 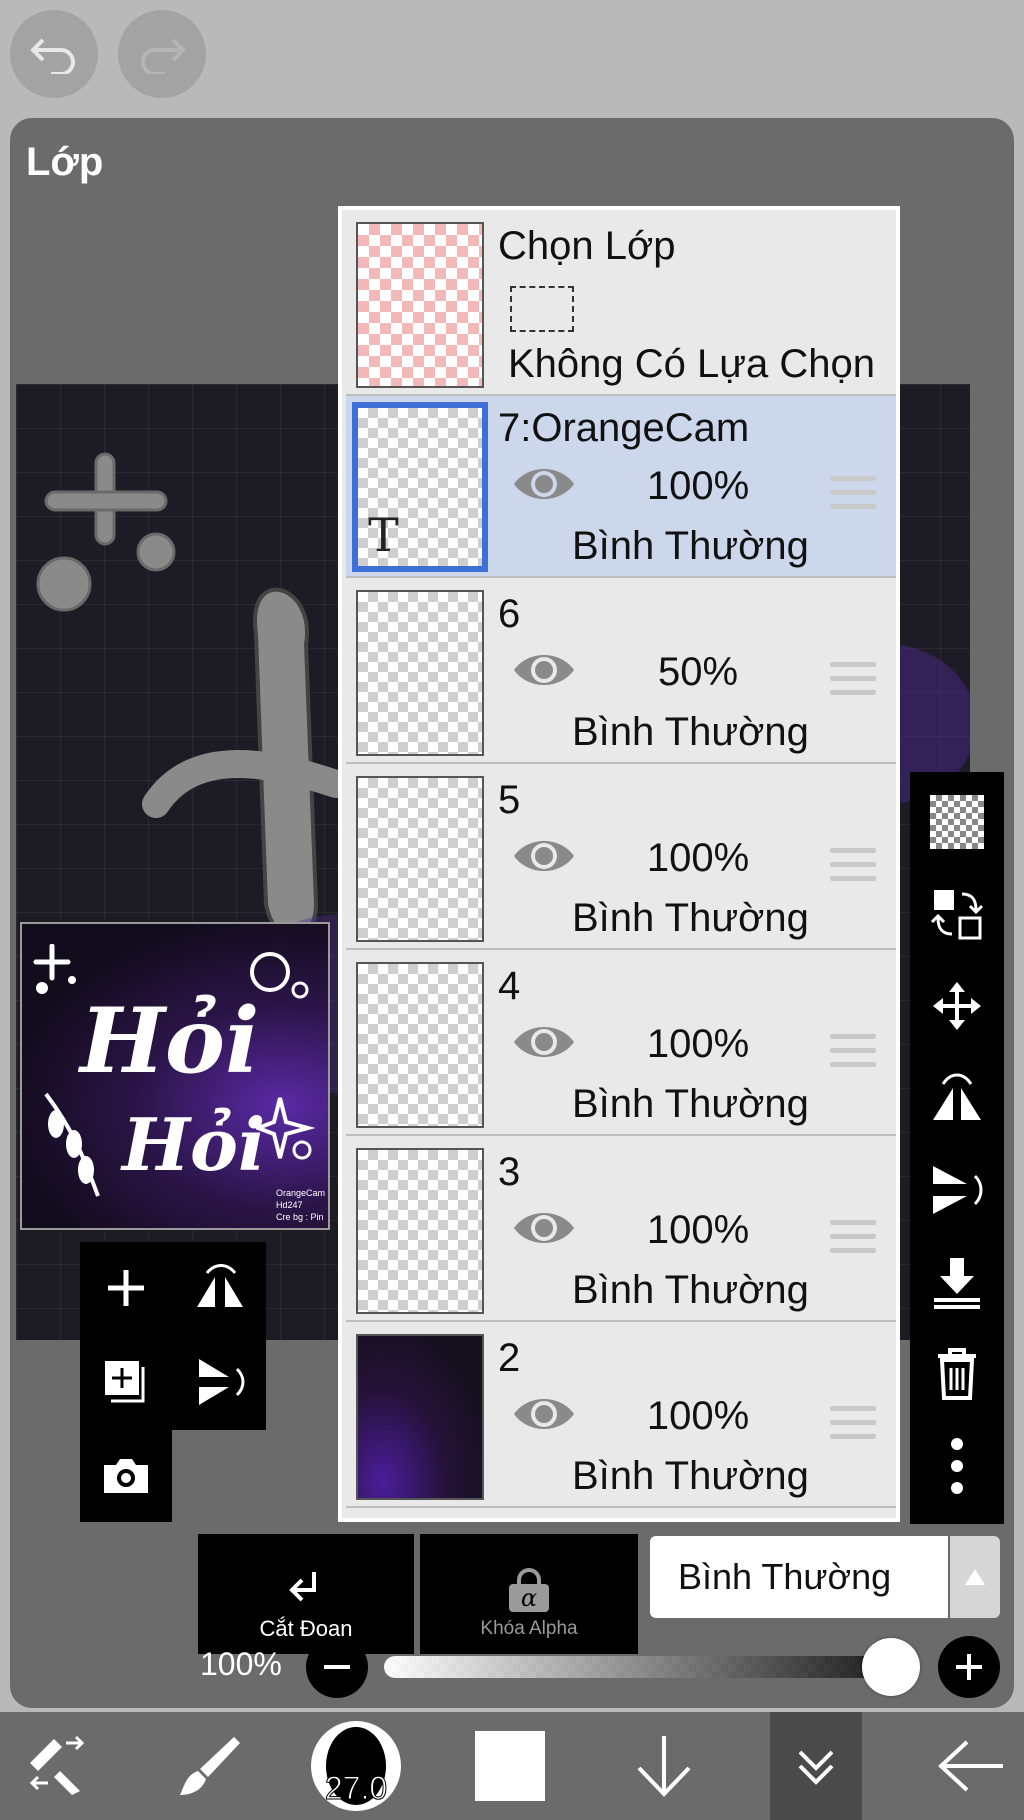 I want to click on chevrons-down-icon, so click(x=816, y=1767).